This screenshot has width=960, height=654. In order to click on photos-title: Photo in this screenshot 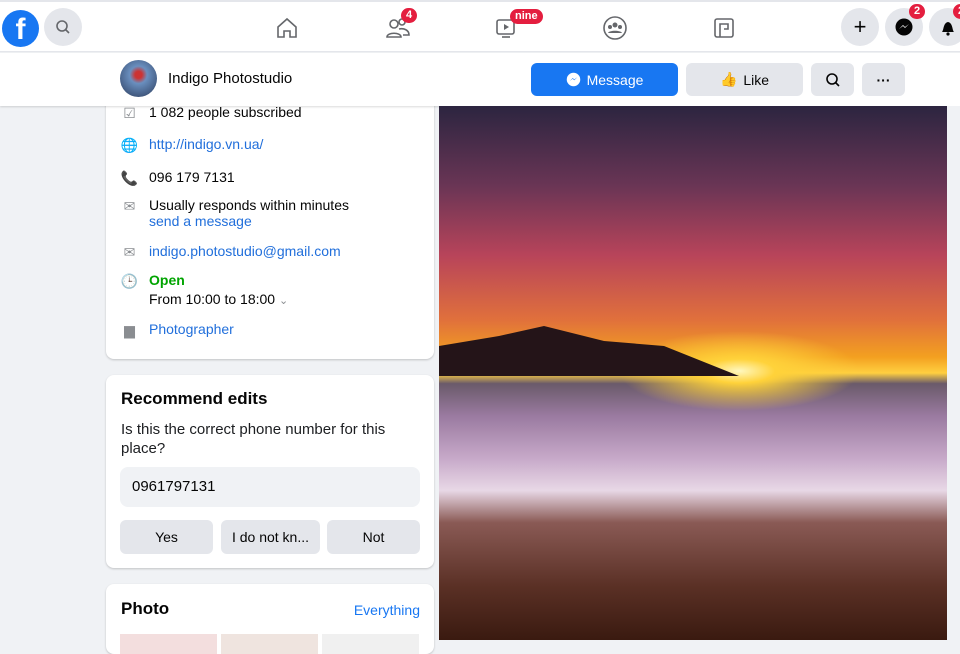, I will do `click(145, 608)`.